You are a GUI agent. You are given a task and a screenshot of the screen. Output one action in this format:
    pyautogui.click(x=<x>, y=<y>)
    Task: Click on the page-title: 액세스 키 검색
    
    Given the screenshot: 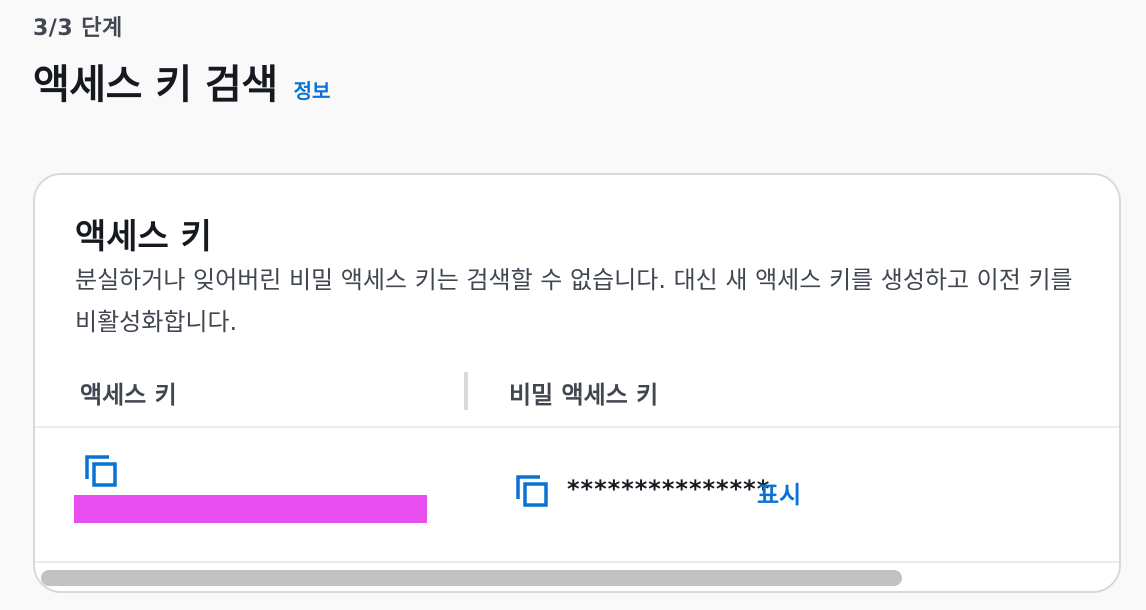 What is the action you would take?
    pyautogui.click(x=155, y=85)
    